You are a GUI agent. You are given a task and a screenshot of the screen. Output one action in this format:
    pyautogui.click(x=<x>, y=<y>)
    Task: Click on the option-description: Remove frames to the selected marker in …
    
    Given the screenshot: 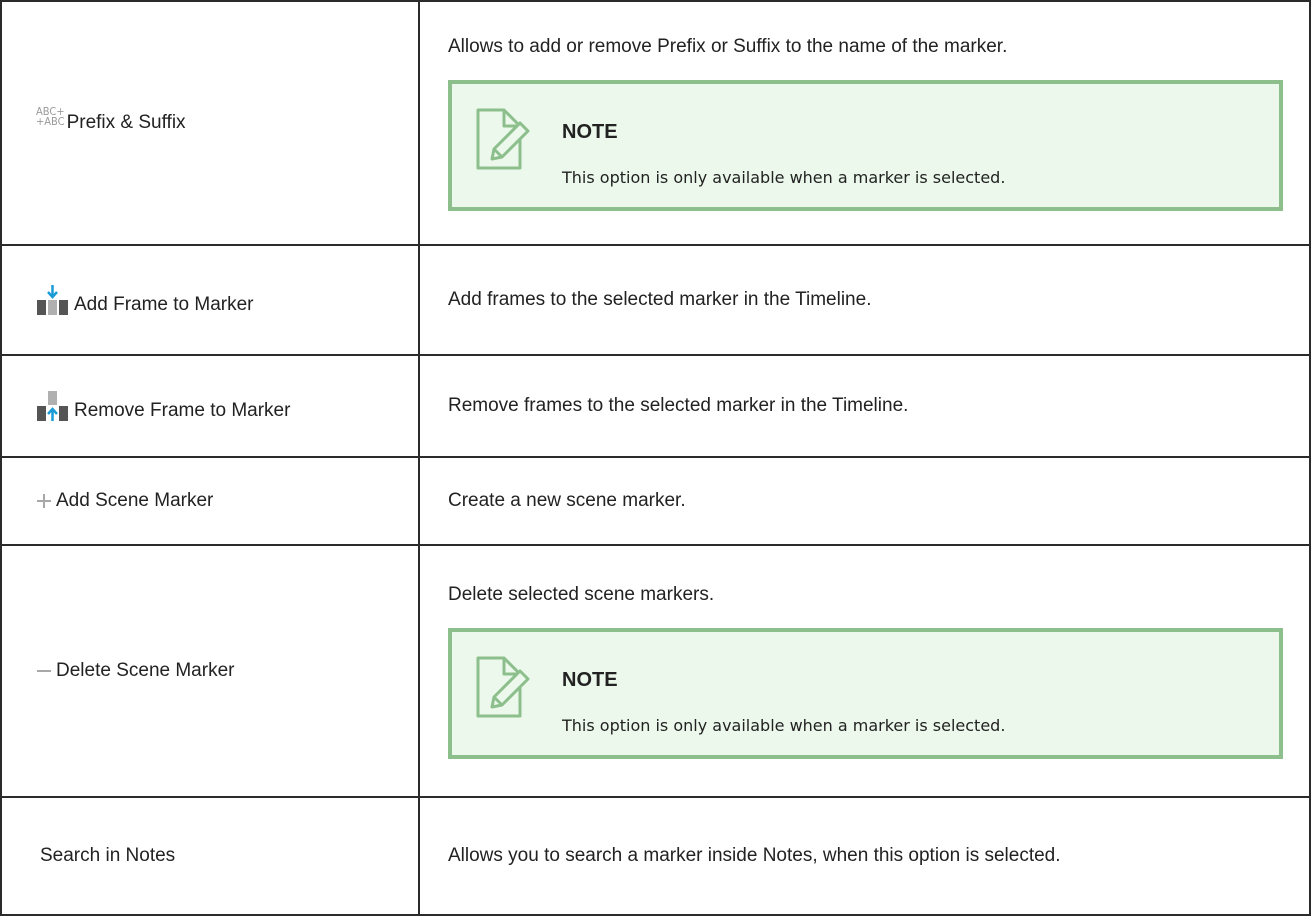 What is the action you would take?
    pyautogui.click(x=678, y=405)
    